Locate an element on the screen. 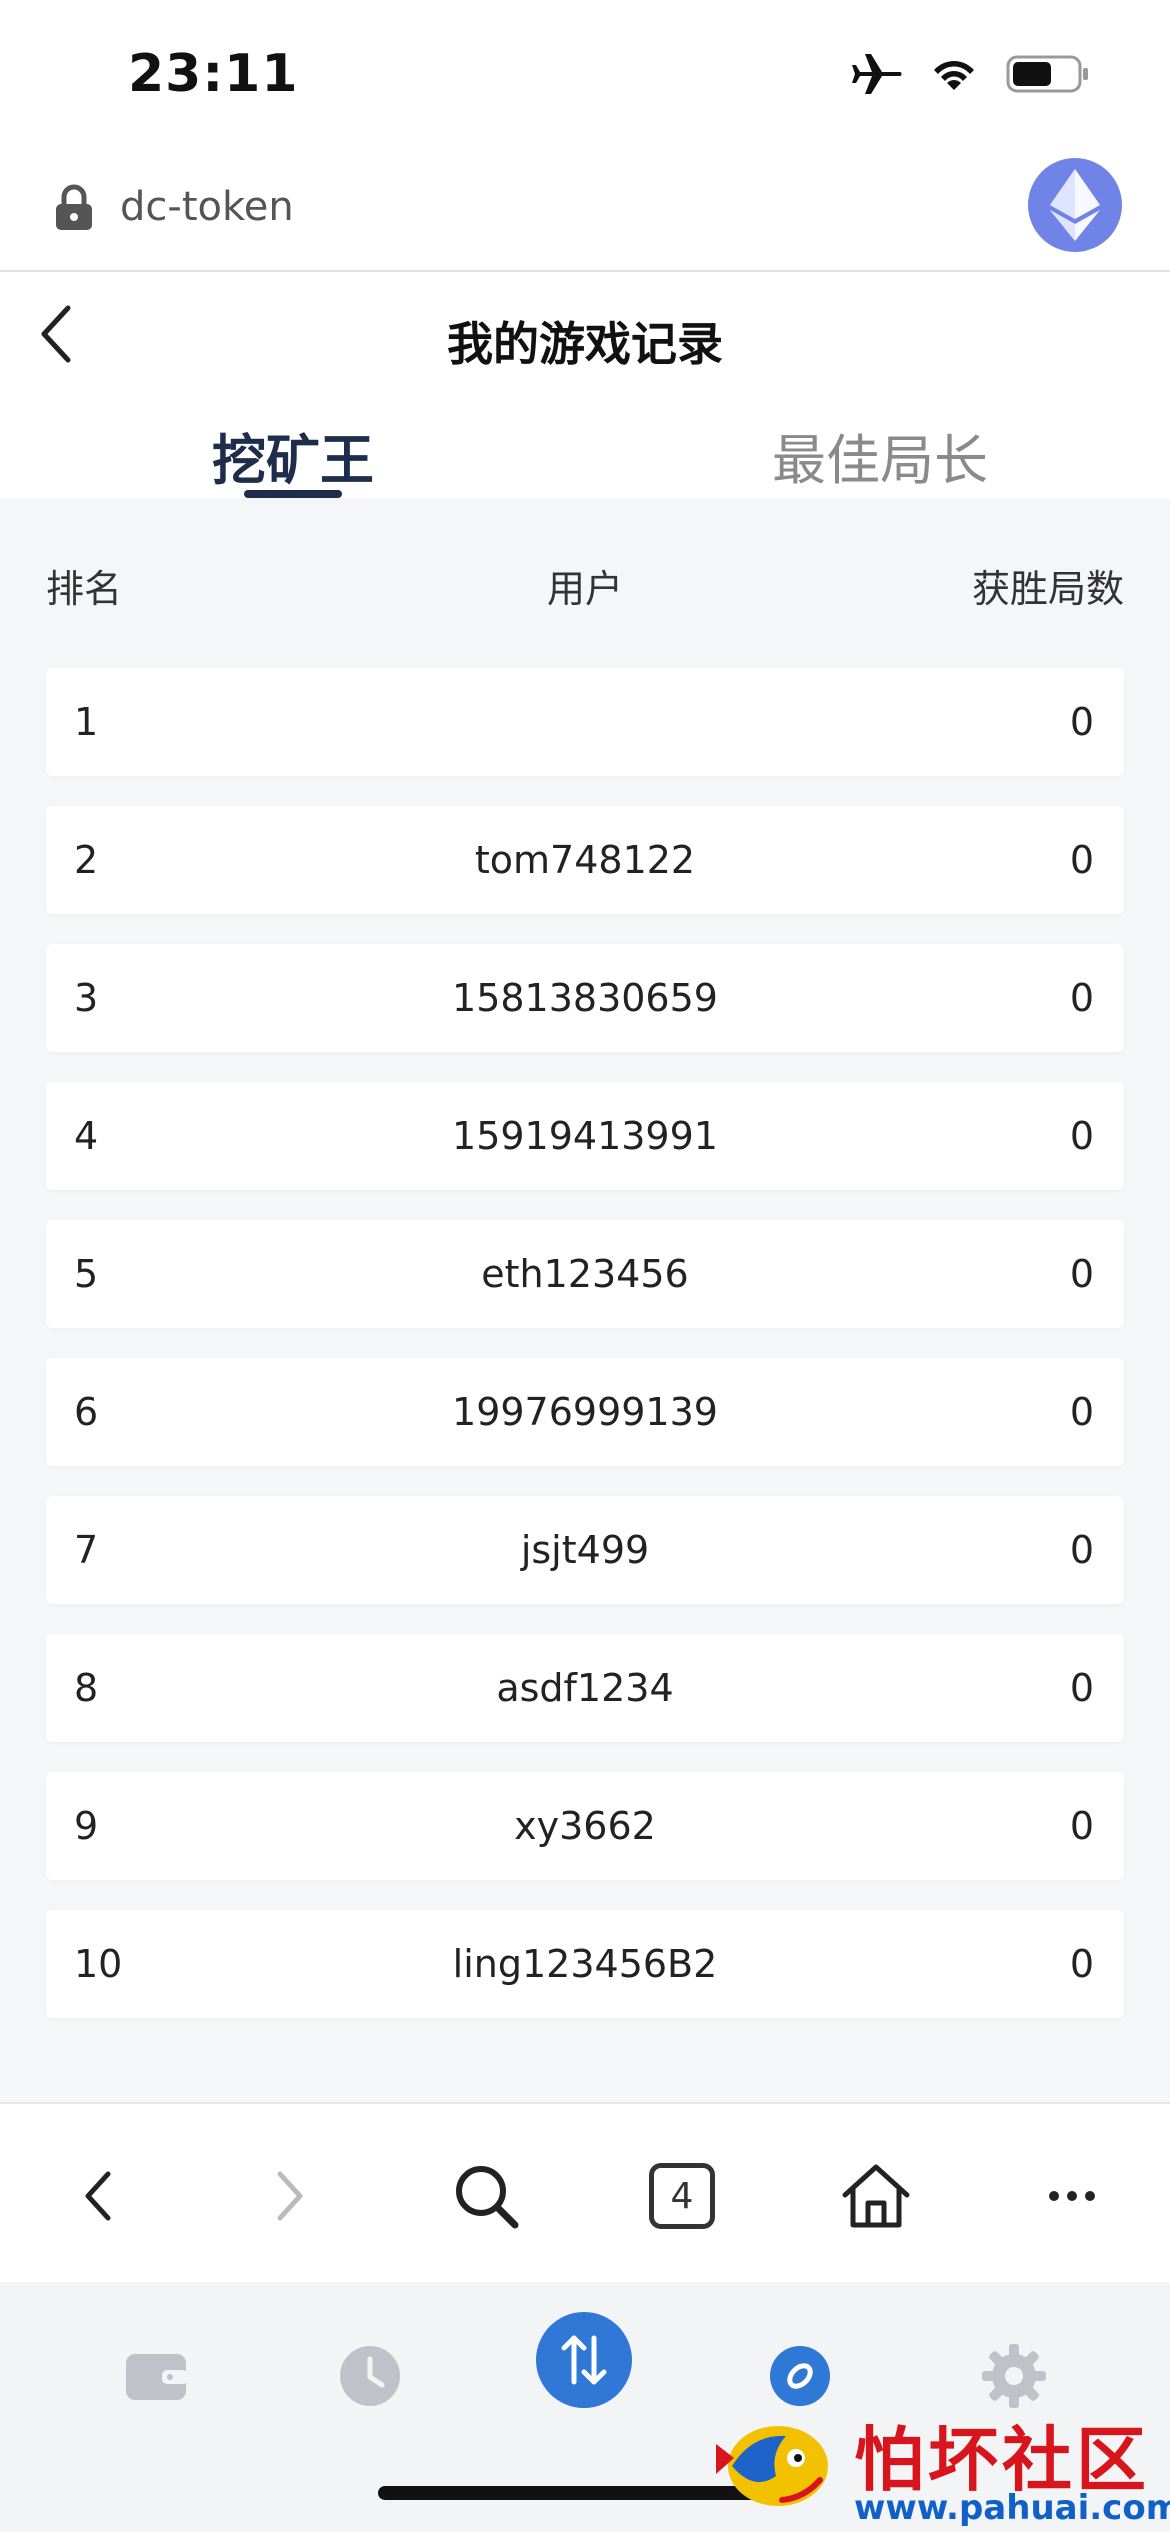 This screenshot has height=2532, width=1170. page-title: 我的游戏记录 is located at coordinates (585, 344).